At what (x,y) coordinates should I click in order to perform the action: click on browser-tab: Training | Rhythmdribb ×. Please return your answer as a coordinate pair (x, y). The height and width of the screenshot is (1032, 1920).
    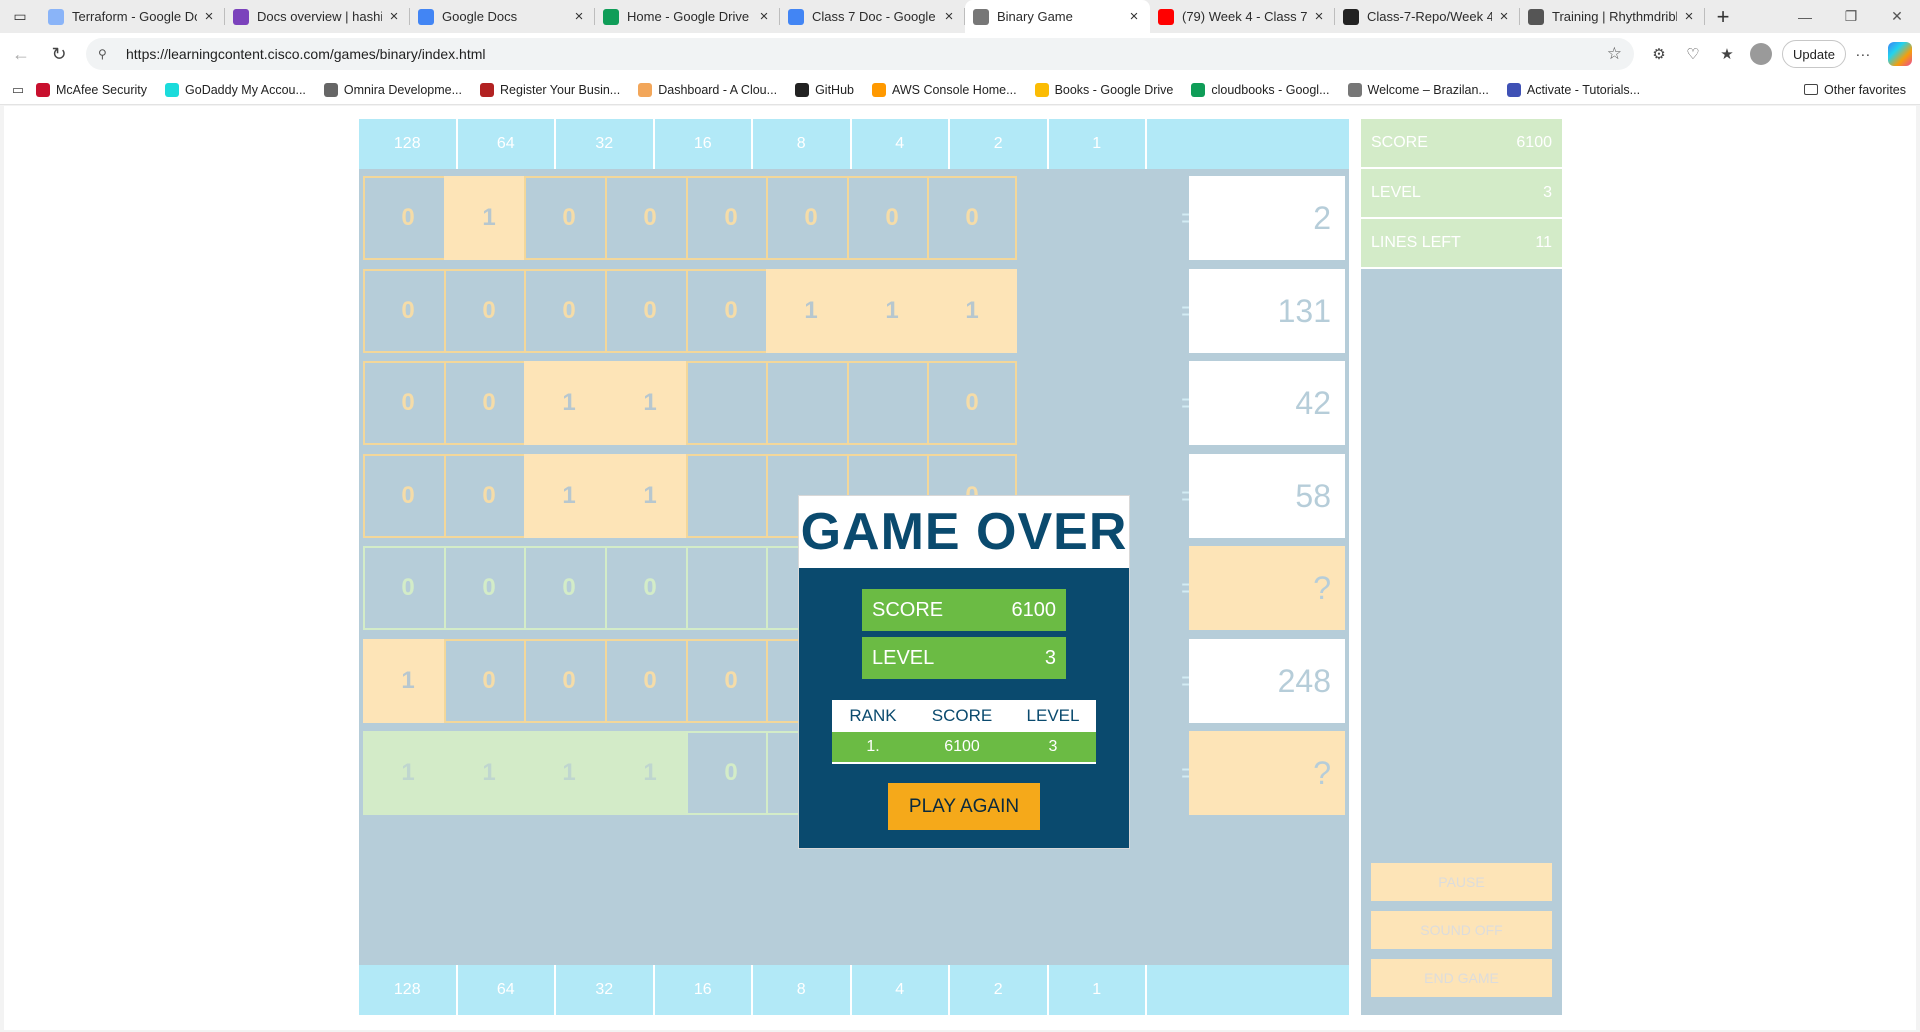
    Looking at the image, I should click on (1612, 16).